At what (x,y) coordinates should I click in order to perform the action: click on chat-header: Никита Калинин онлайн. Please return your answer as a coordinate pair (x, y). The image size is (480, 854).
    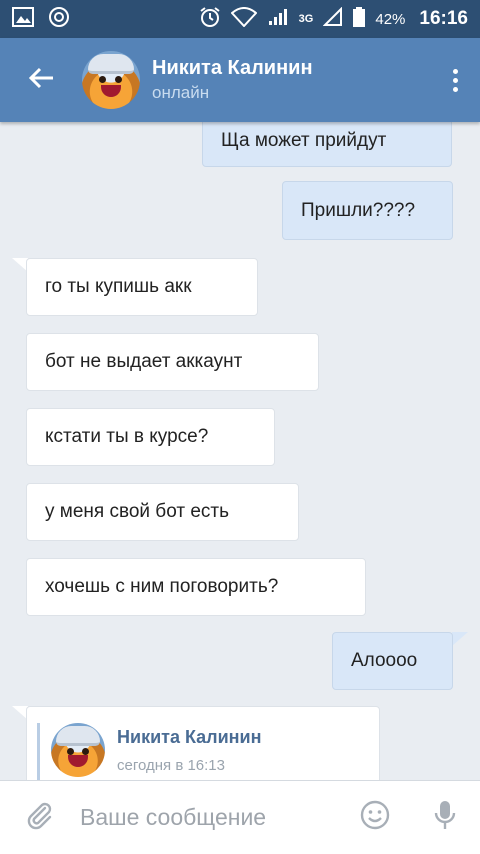
    Looking at the image, I should click on (240, 80).